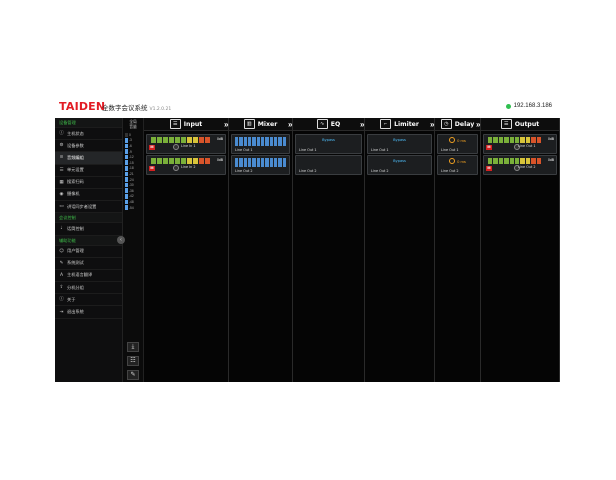  What do you see at coordinates (457, 144) in the screenshot?
I see `channel-card: 0 ms Line Out 1` at bounding box center [457, 144].